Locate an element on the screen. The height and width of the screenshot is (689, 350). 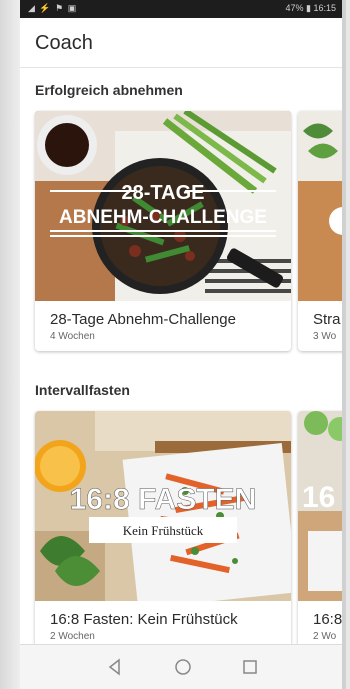
status-bar: ◢ ⚡ ⚑ ▣ 47% ▮ 16:15 is located at coordinates (183, 9).